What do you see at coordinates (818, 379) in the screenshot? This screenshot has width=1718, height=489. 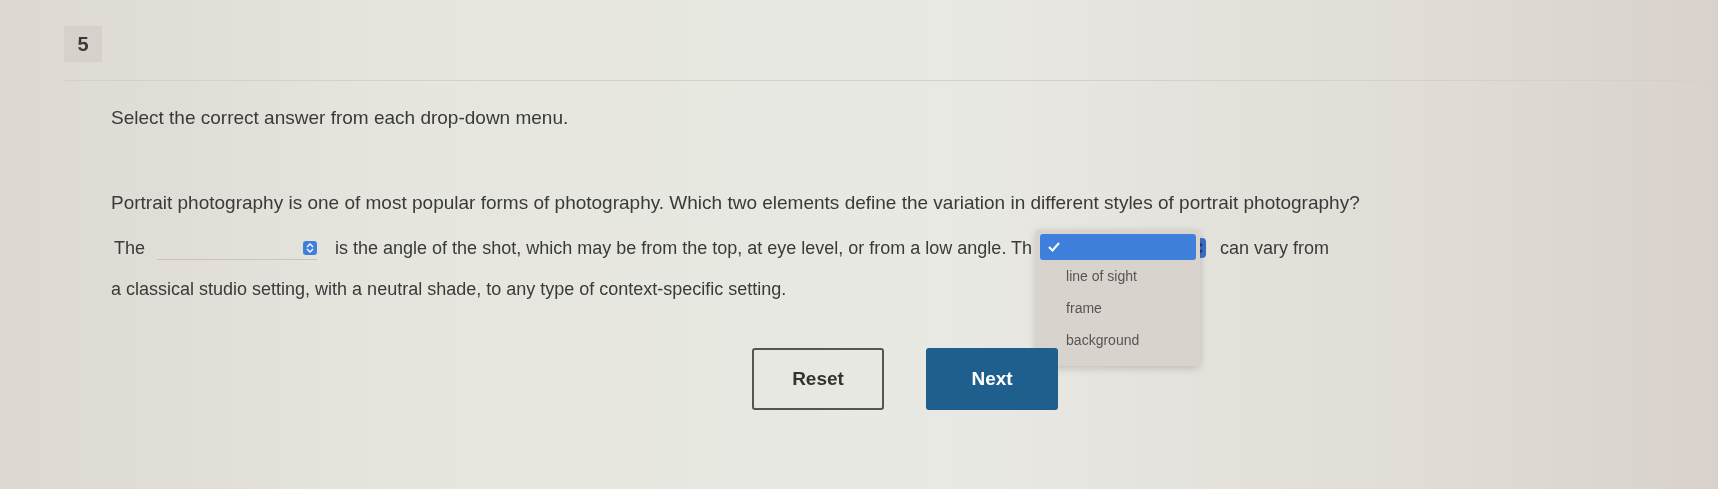 I see `reset-button: Reset` at bounding box center [818, 379].